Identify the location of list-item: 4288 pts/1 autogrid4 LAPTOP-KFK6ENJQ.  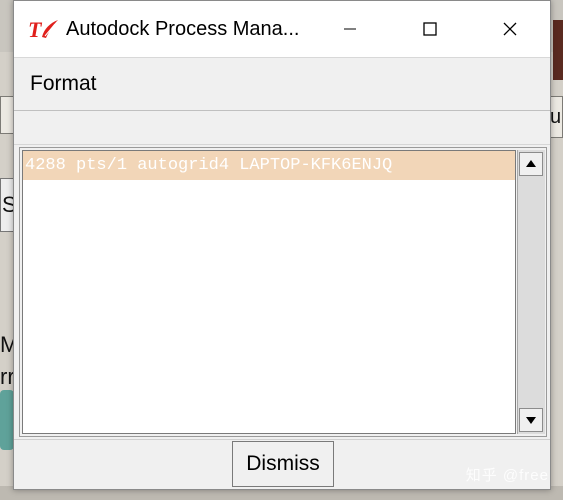
(269, 165).